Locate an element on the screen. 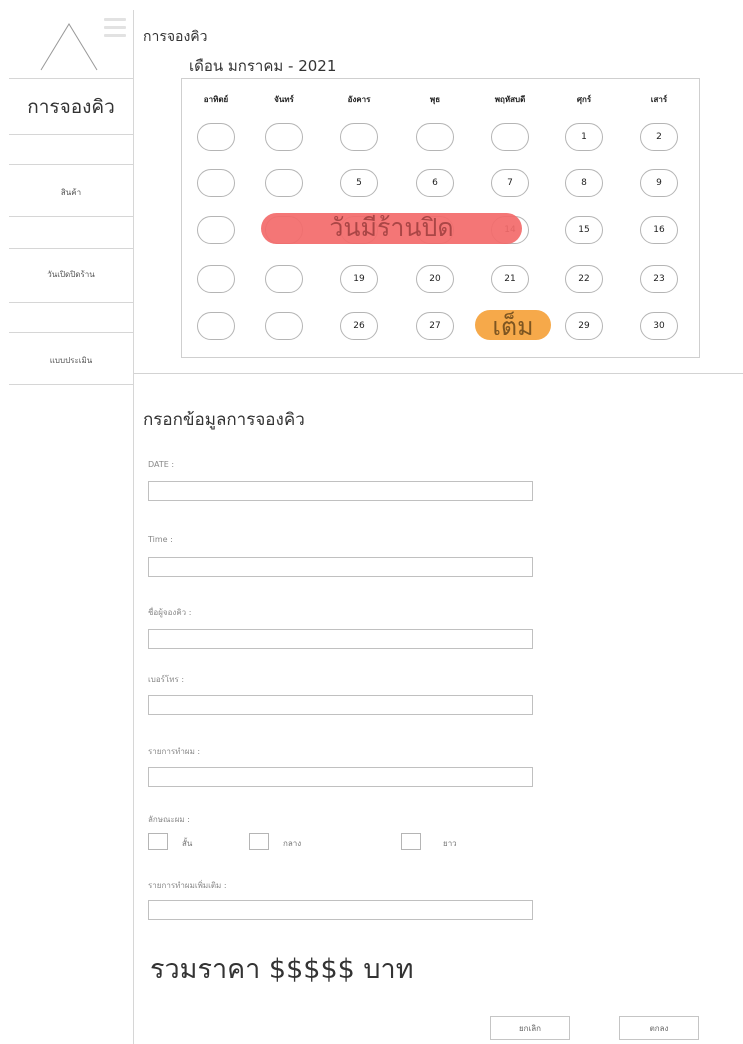 This screenshot has width=743, height=1044. calendar-day-cell: 26 is located at coordinates (359, 326).